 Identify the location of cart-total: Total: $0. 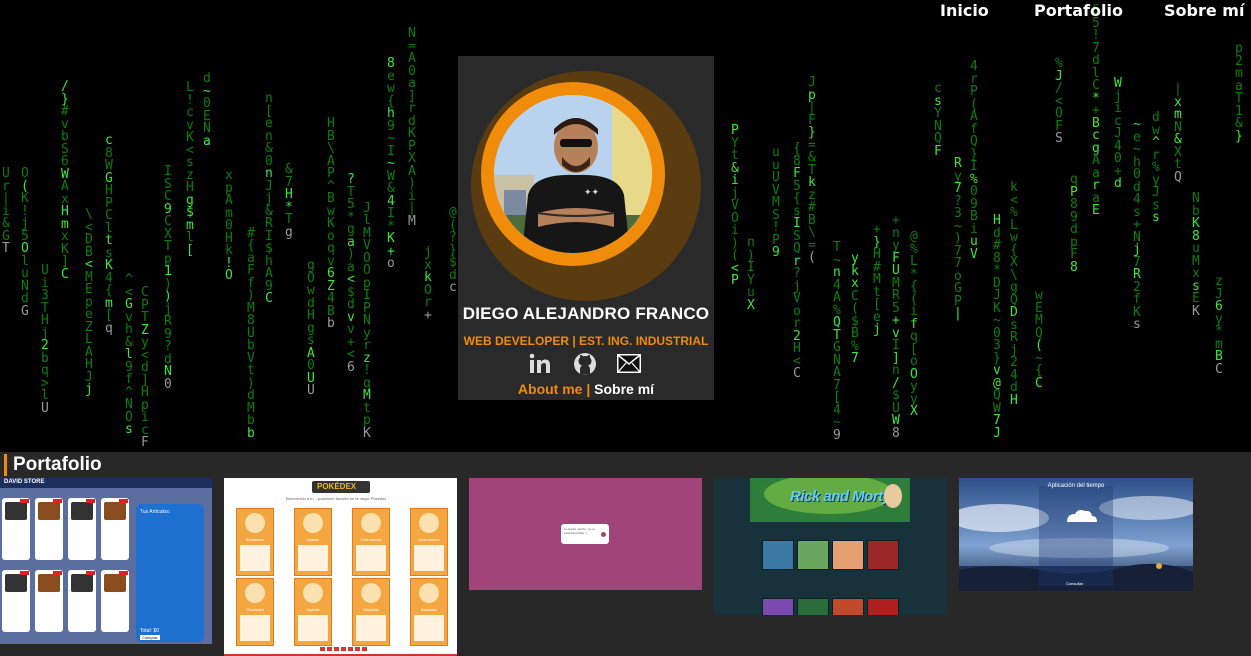
(149, 631).